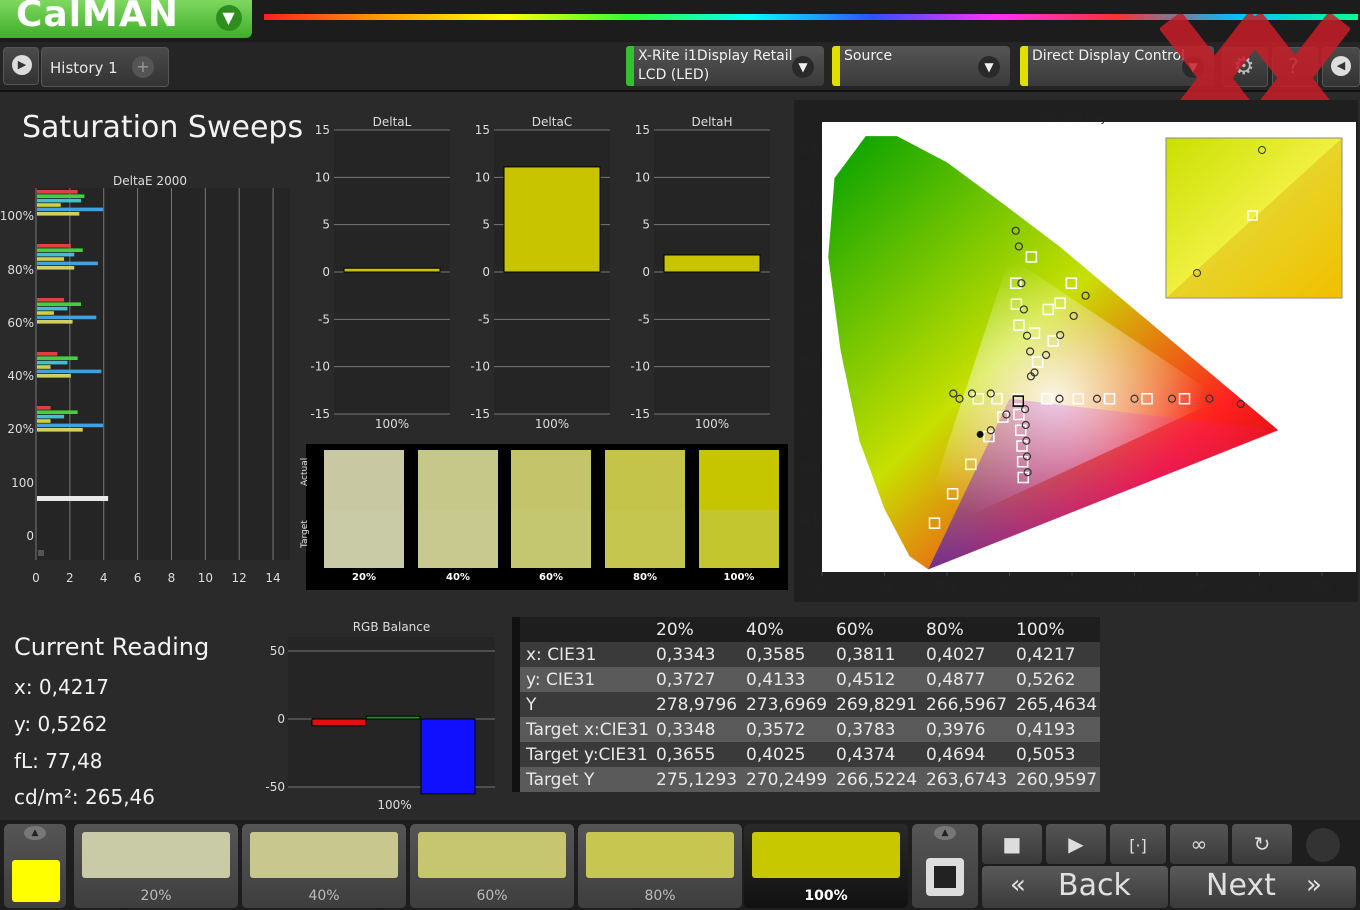  What do you see at coordinates (630, 66) in the screenshot?
I see `meter-status-bar` at bounding box center [630, 66].